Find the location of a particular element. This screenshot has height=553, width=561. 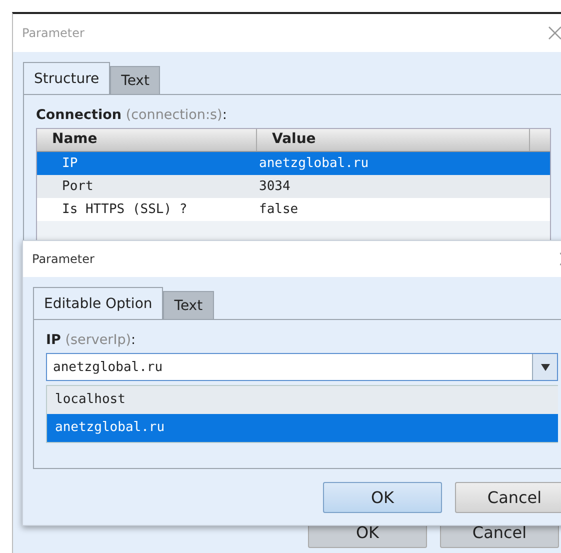

table-cell-text: 3034 is located at coordinates (275, 186).